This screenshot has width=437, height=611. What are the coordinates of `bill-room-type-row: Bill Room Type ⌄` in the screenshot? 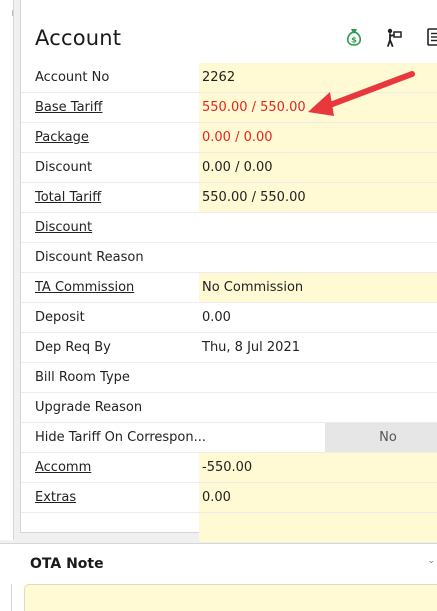 It's located at (229, 378).